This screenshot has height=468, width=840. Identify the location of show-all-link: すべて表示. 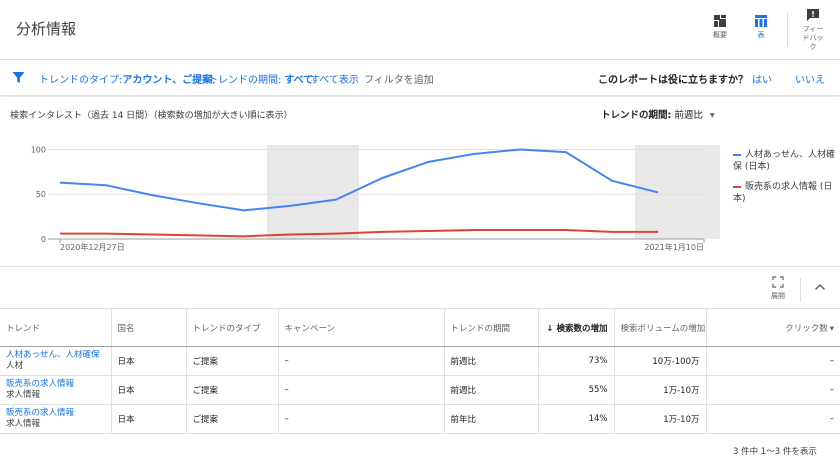
(334, 78).